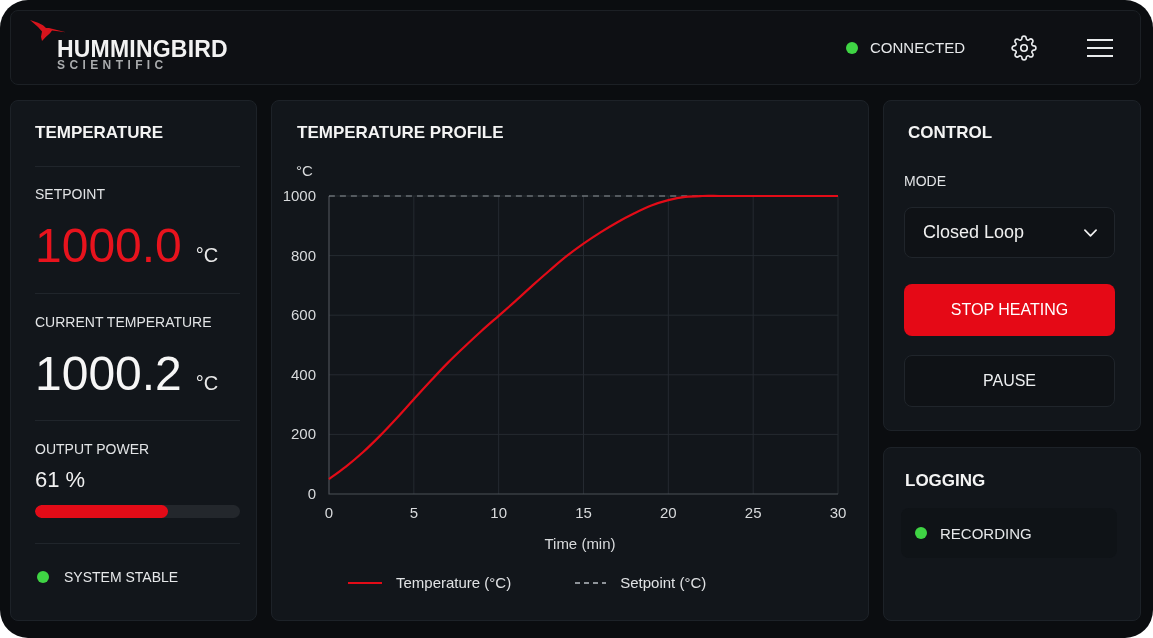  Describe the element at coordinates (1100, 47) in the screenshot. I see `menu-icon` at that location.